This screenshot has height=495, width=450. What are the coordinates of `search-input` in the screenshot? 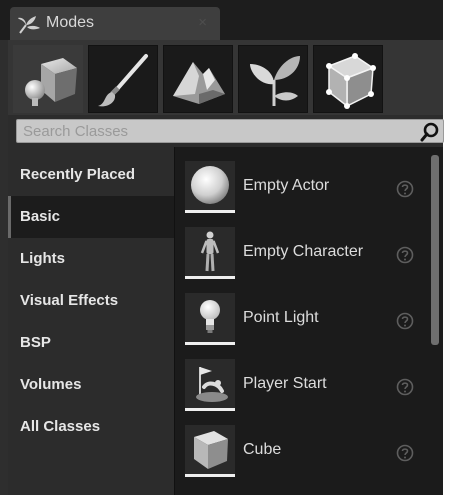 It's located at (213, 131).